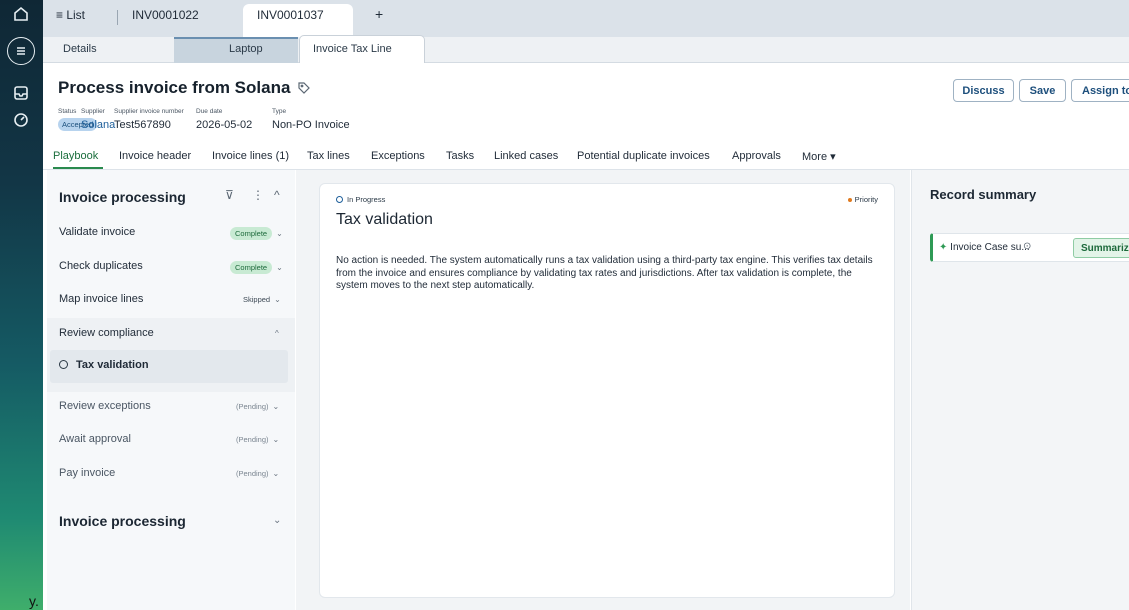 The width and height of the screenshot is (1129, 610). Describe the element at coordinates (339, 199) in the screenshot. I see `in-progress-icon` at that location.